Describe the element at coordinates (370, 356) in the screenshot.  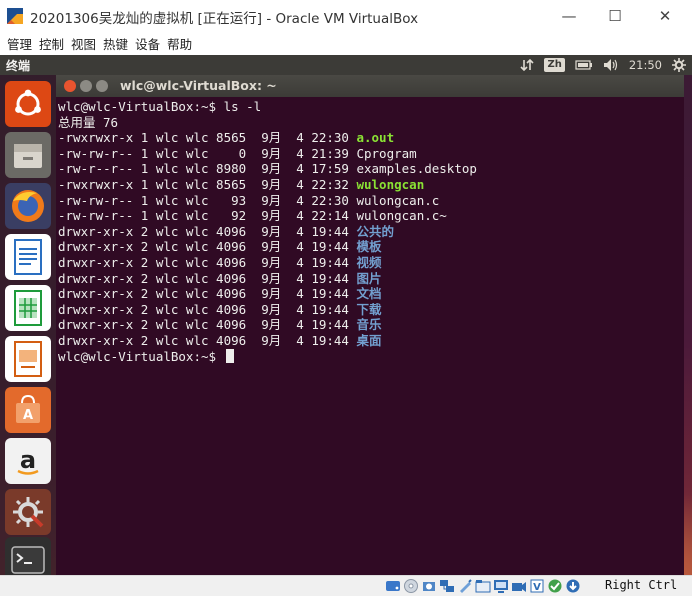
I see `current-prompt-line: wlc@wlc-VirtualBox:~$` at that location.